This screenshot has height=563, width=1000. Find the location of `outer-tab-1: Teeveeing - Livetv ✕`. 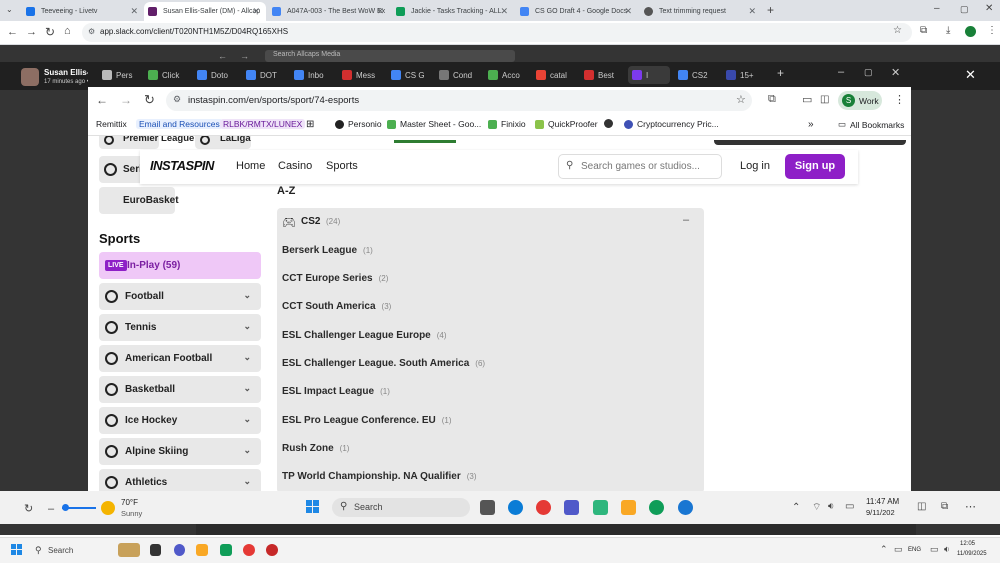

outer-tab-1: Teeveeing - Livetv ✕ is located at coordinates (83, 11).